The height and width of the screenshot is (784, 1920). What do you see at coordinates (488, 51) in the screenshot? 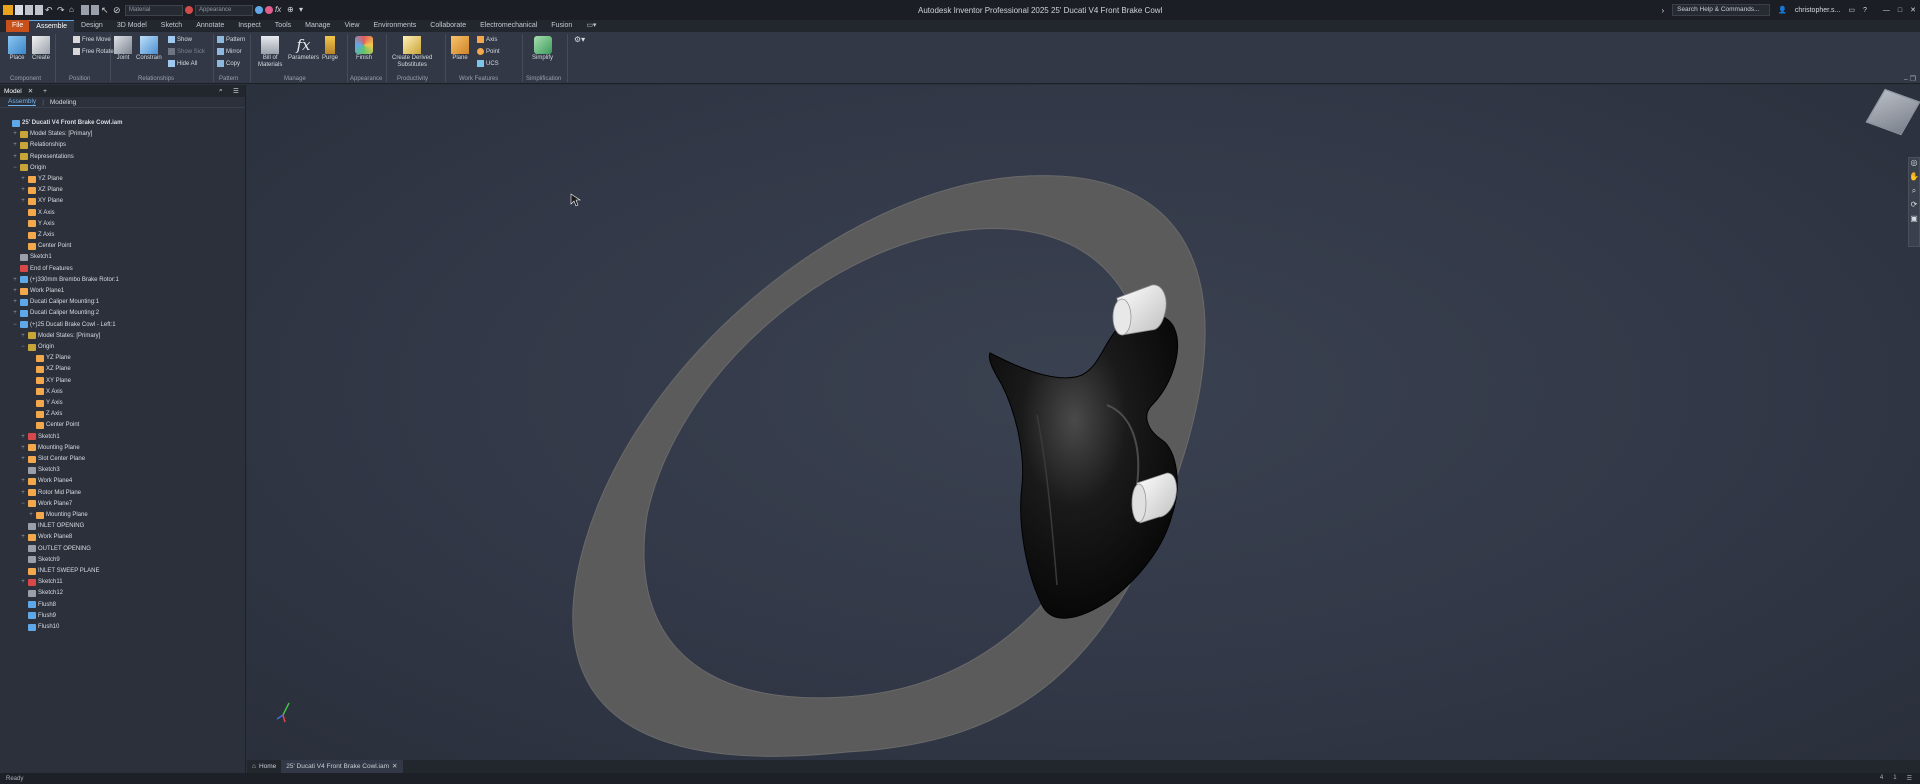
I see `point-button: Point` at bounding box center [488, 51].